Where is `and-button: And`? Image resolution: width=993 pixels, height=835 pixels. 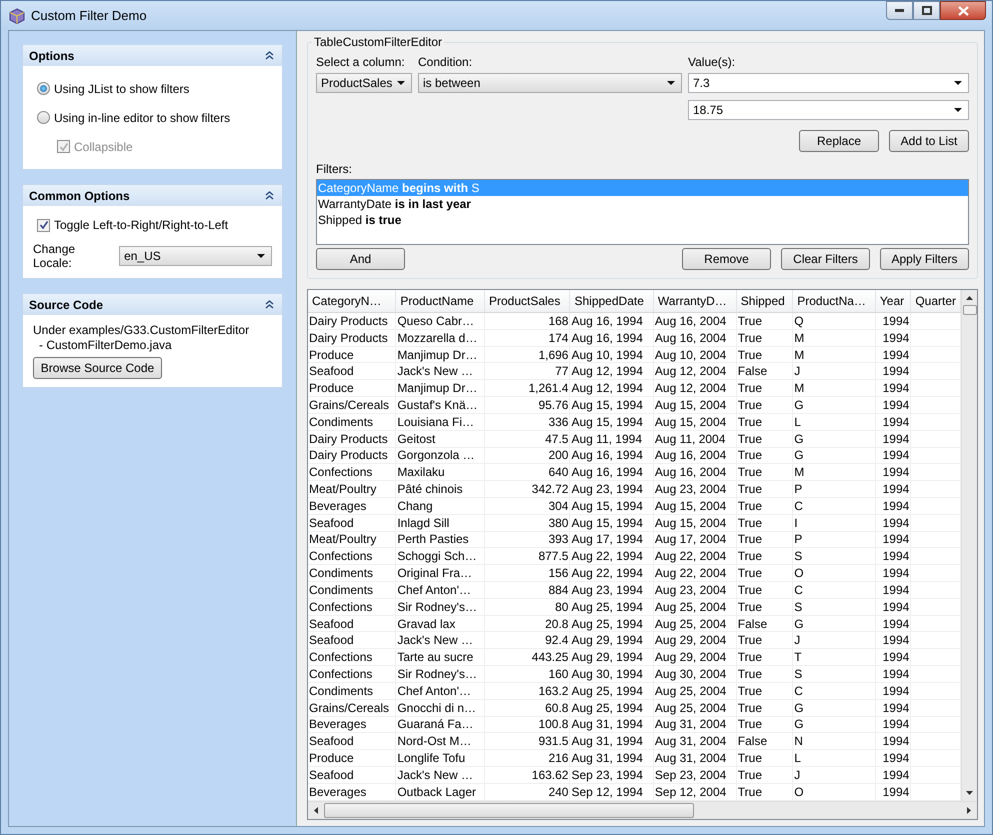 and-button: And is located at coordinates (360, 259).